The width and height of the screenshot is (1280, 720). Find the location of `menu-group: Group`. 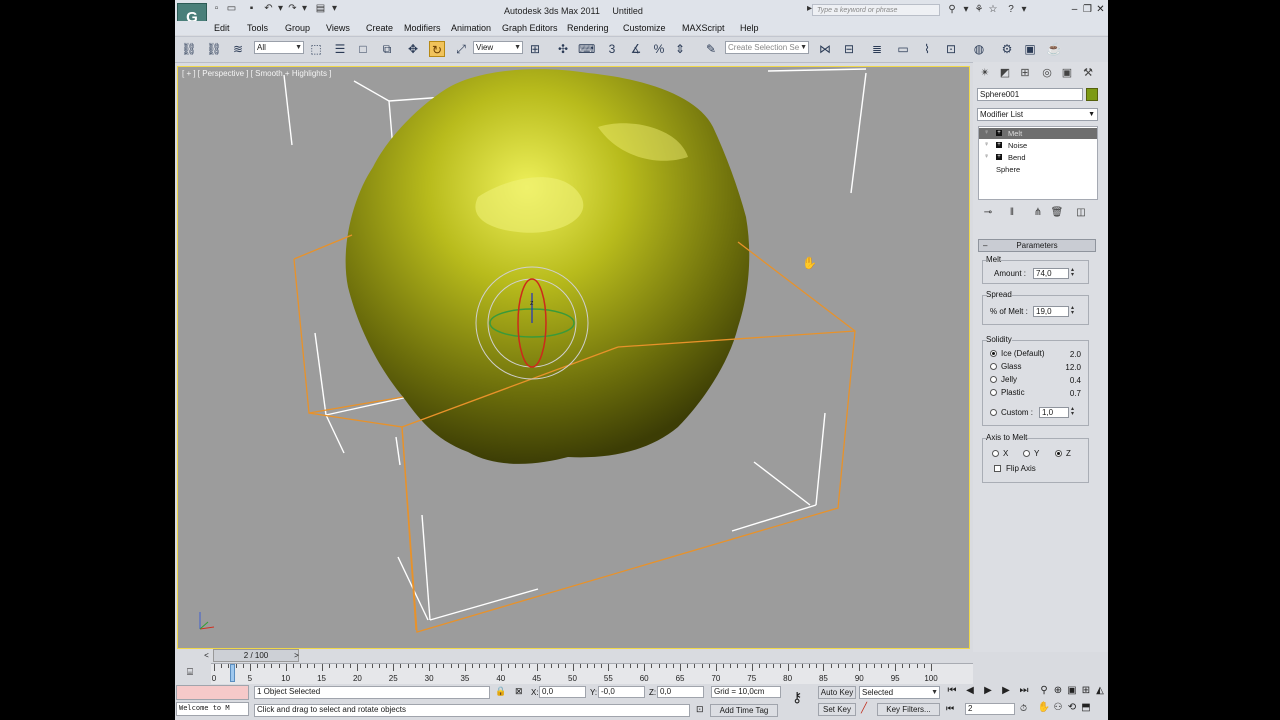

menu-group: Group is located at coordinates (297, 28).